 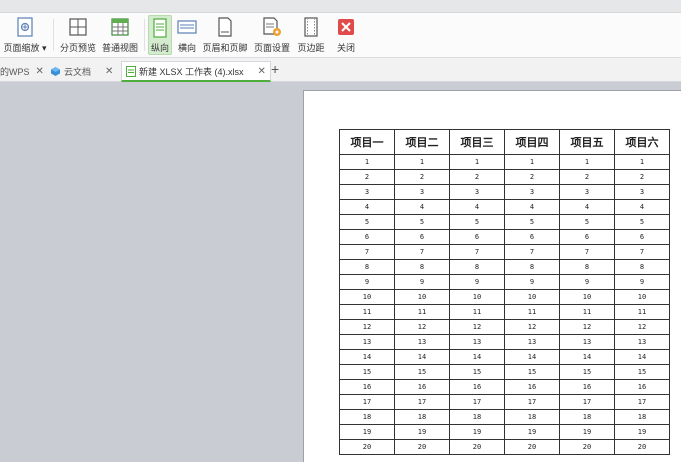 What do you see at coordinates (346, 35) in the screenshot?
I see `close-preview-button: 关闭` at bounding box center [346, 35].